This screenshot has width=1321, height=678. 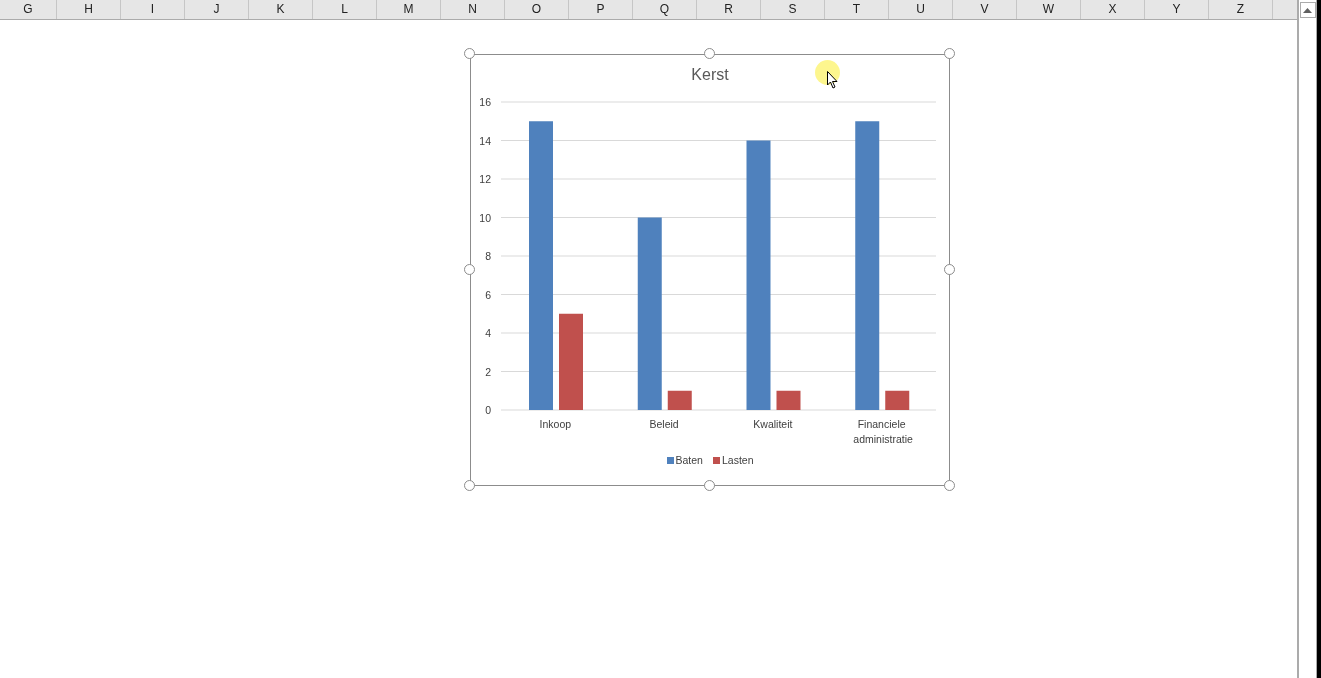 I want to click on up-arrow-icon, so click(x=1307, y=10).